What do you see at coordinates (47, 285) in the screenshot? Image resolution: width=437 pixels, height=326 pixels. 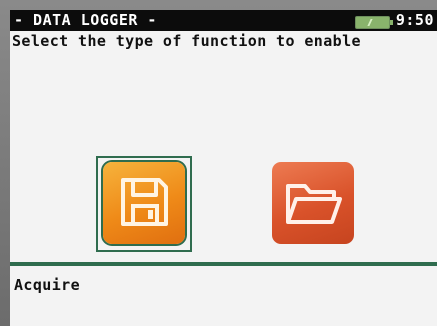 I see `selected-function-label: Acquire` at bounding box center [47, 285].